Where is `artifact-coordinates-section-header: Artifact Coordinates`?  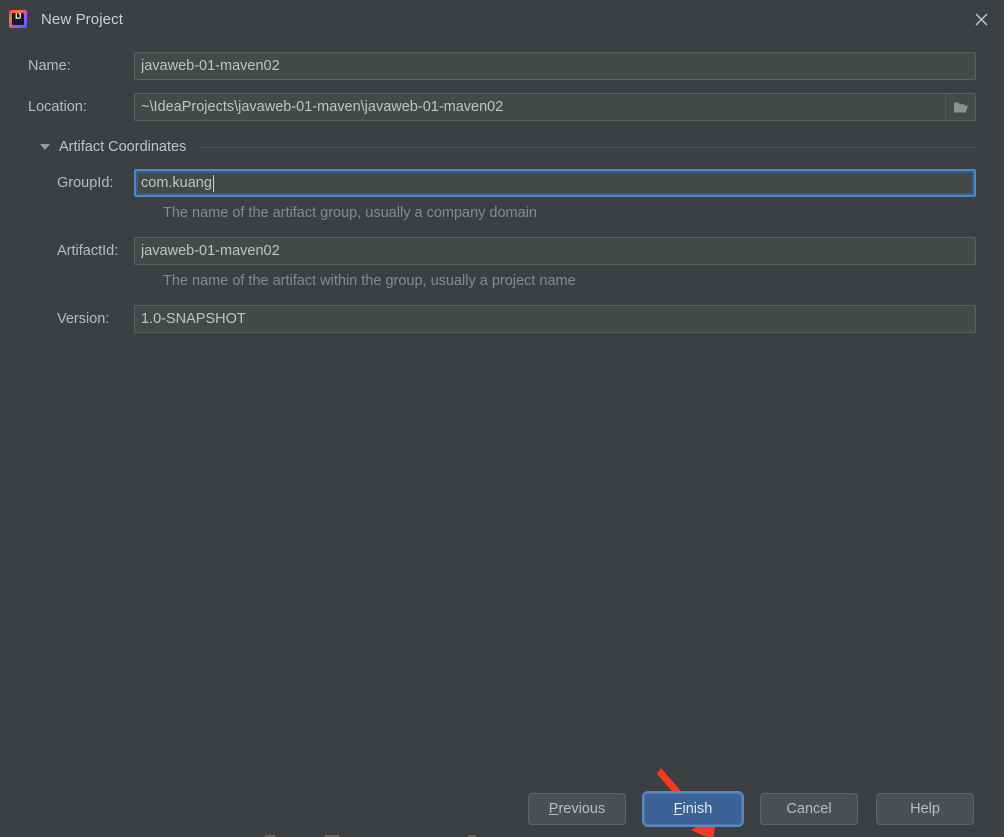 artifact-coordinates-section-header: Artifact Coordinates is located at coordinates (502, 147).